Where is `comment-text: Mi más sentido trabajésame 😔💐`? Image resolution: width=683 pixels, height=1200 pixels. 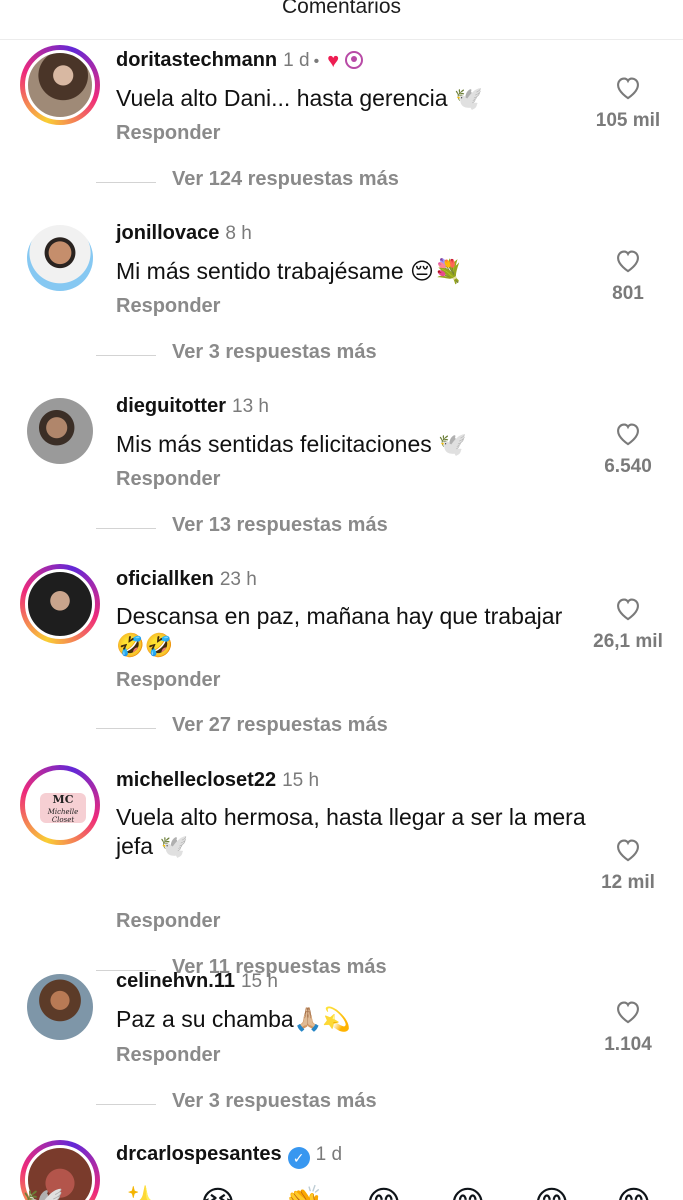
comment-text: Mi más sentido trabajésame 😔💐 is located at coordinates (289, 271).